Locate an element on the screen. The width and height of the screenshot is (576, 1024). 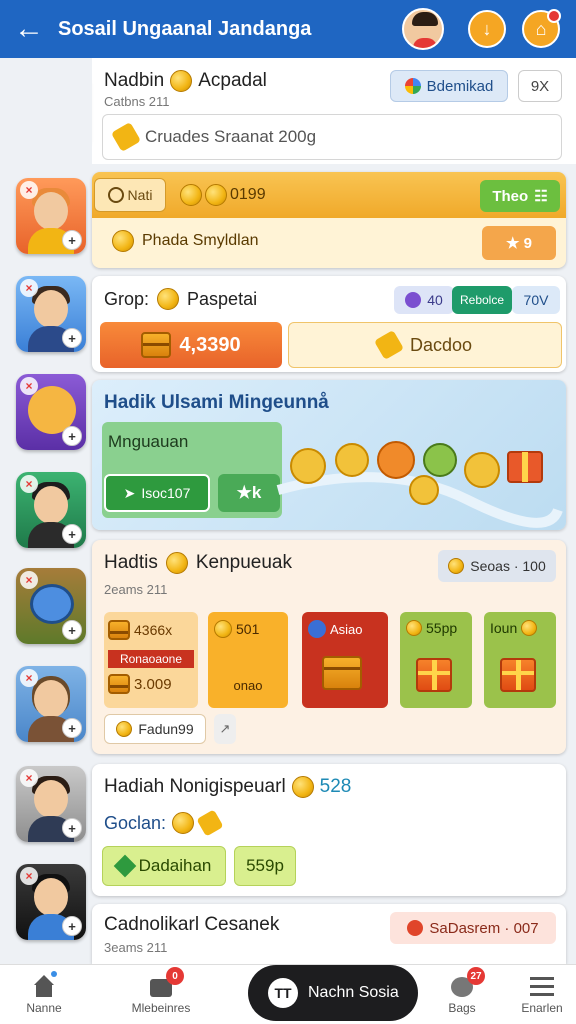
star-button: ★ 9 is located at coordinates (519, 243).